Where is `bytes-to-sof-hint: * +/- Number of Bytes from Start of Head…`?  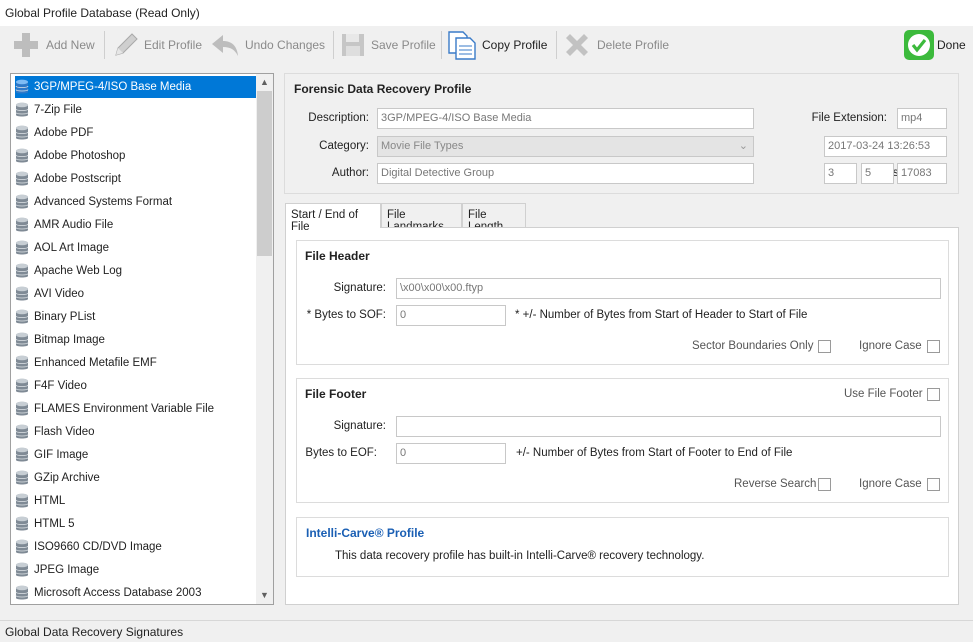
bytes-to-sof-hint: * +/- Number of Bytes from Start of Head… is located at coordinates (661, 315).